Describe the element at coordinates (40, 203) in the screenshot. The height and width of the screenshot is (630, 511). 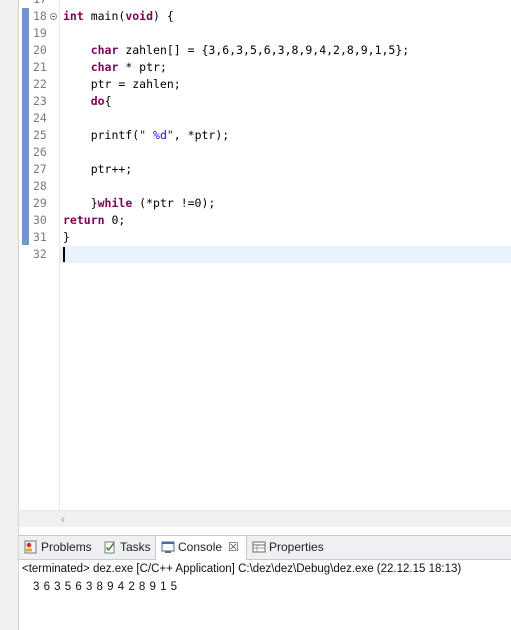
I see `line-number: 29` at that location.